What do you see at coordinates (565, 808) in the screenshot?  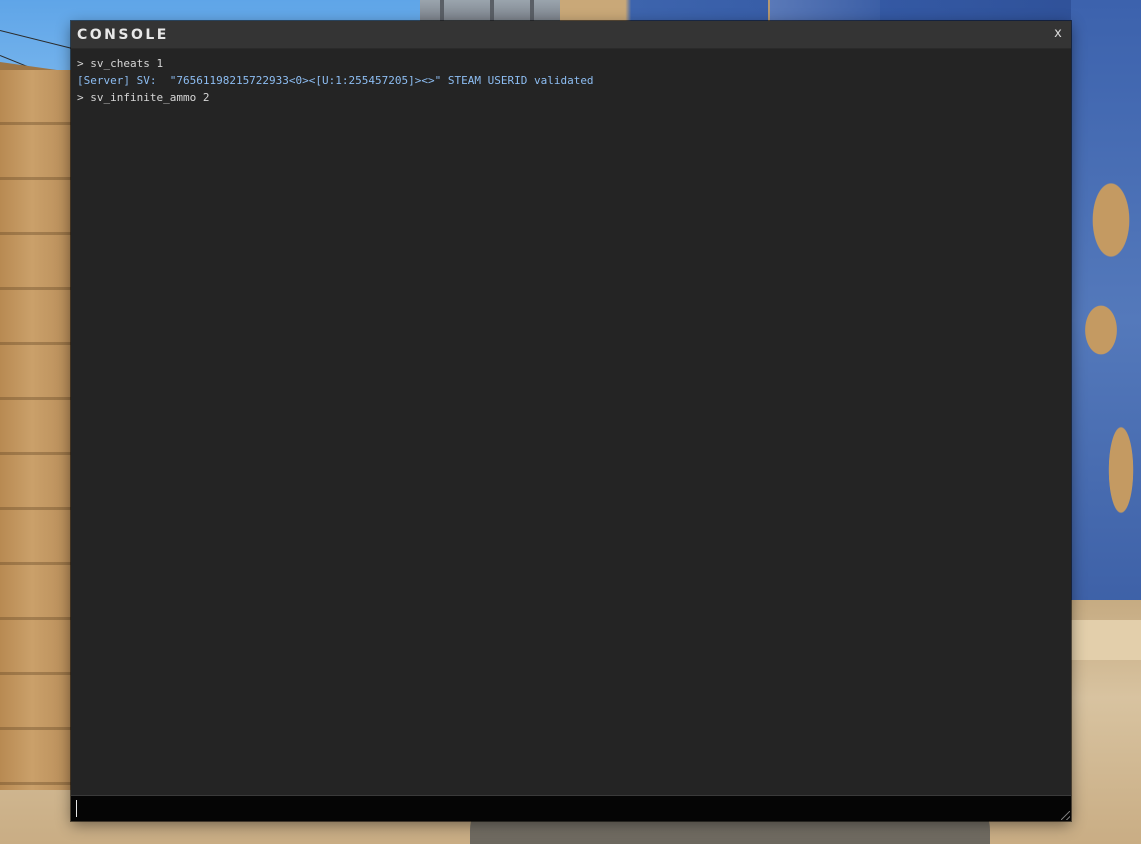 I see `console-input` at bounding box center [565, 808].